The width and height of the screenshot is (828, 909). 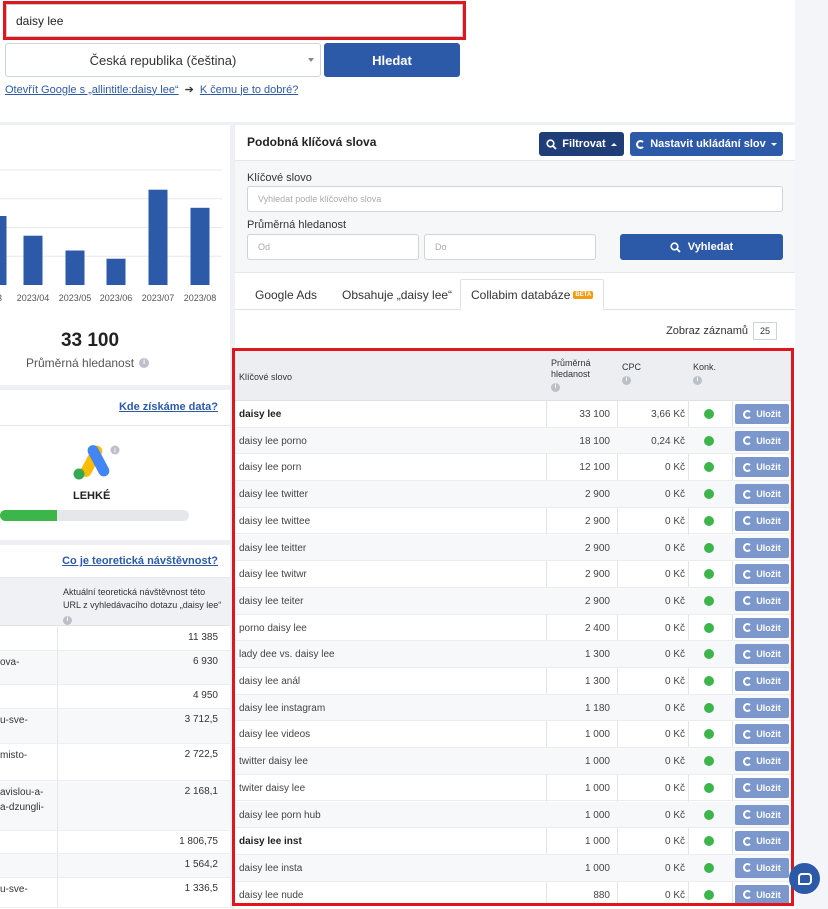 What do you see at coordinates (201, 791) in the screenshot?
I see `traffic-value-cell: 2 168,1` at bounding box center [201, 791].